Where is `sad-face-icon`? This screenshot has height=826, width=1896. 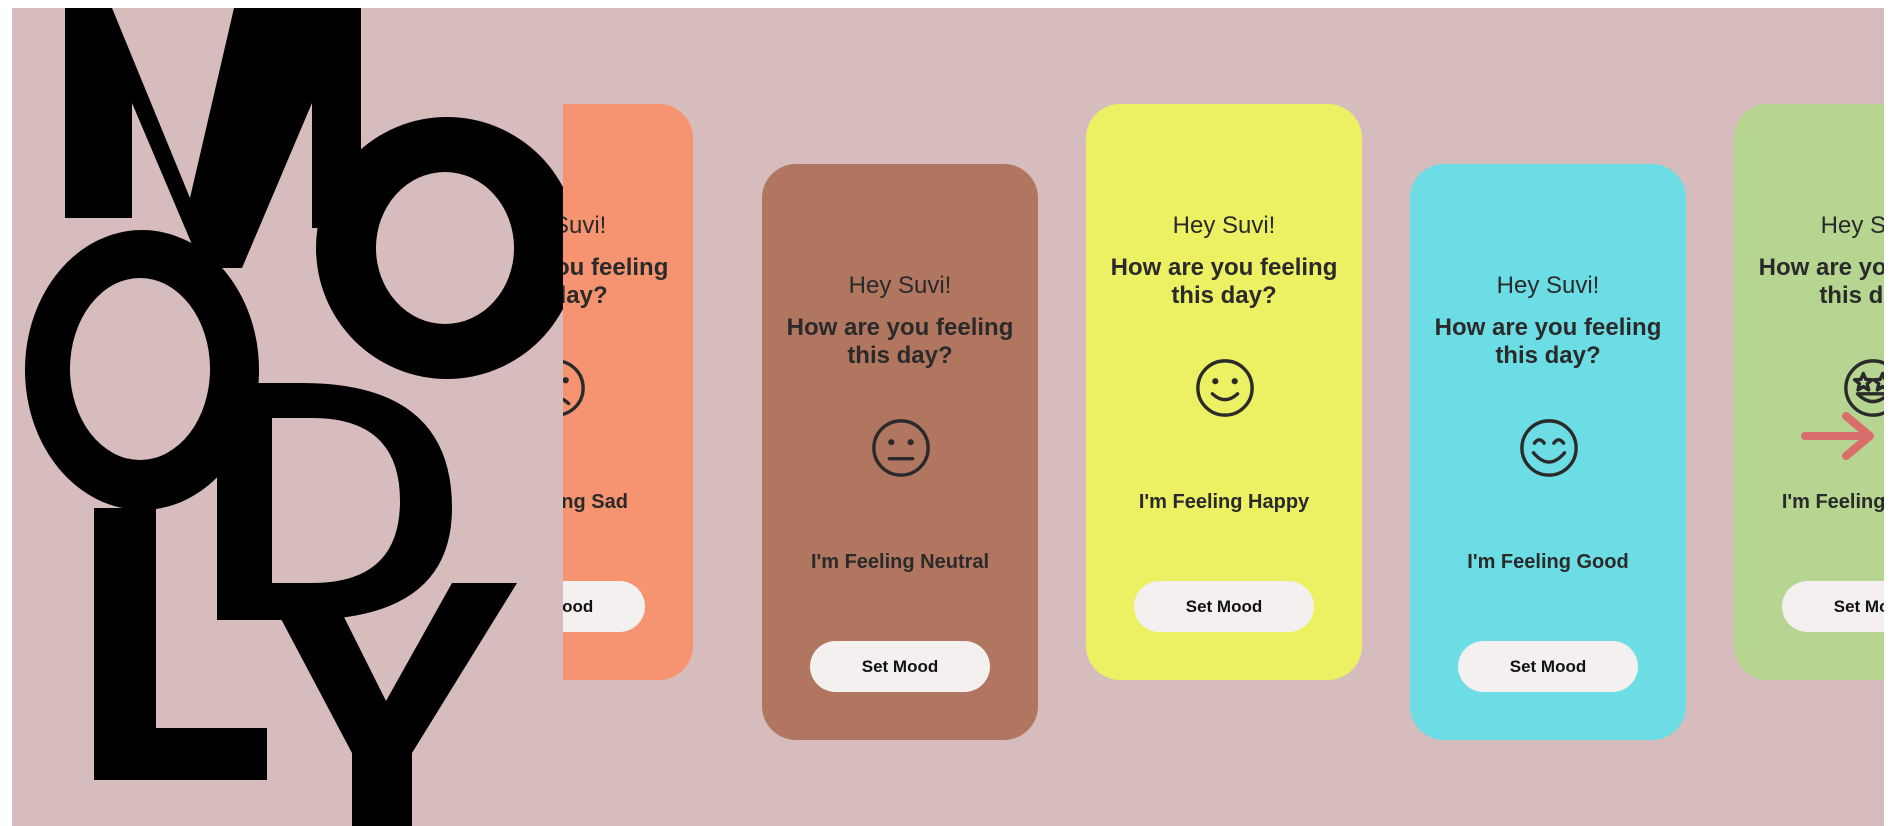
sad-face-icon is located at coordinates (575, 388).